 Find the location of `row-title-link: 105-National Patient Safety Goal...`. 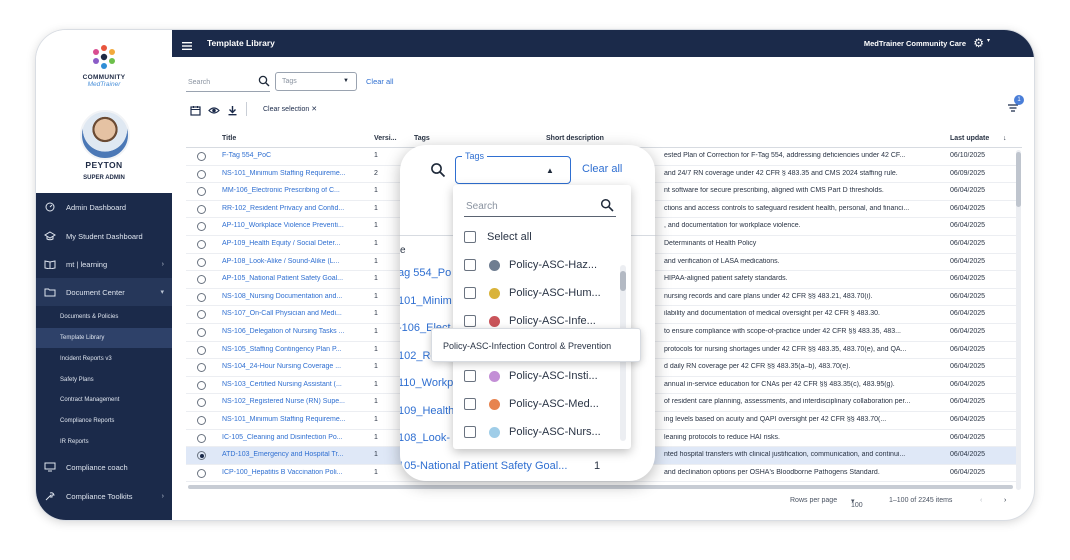

row-title-link: 105-National Patient Safety Goal... is located at coordinates (483, 466).